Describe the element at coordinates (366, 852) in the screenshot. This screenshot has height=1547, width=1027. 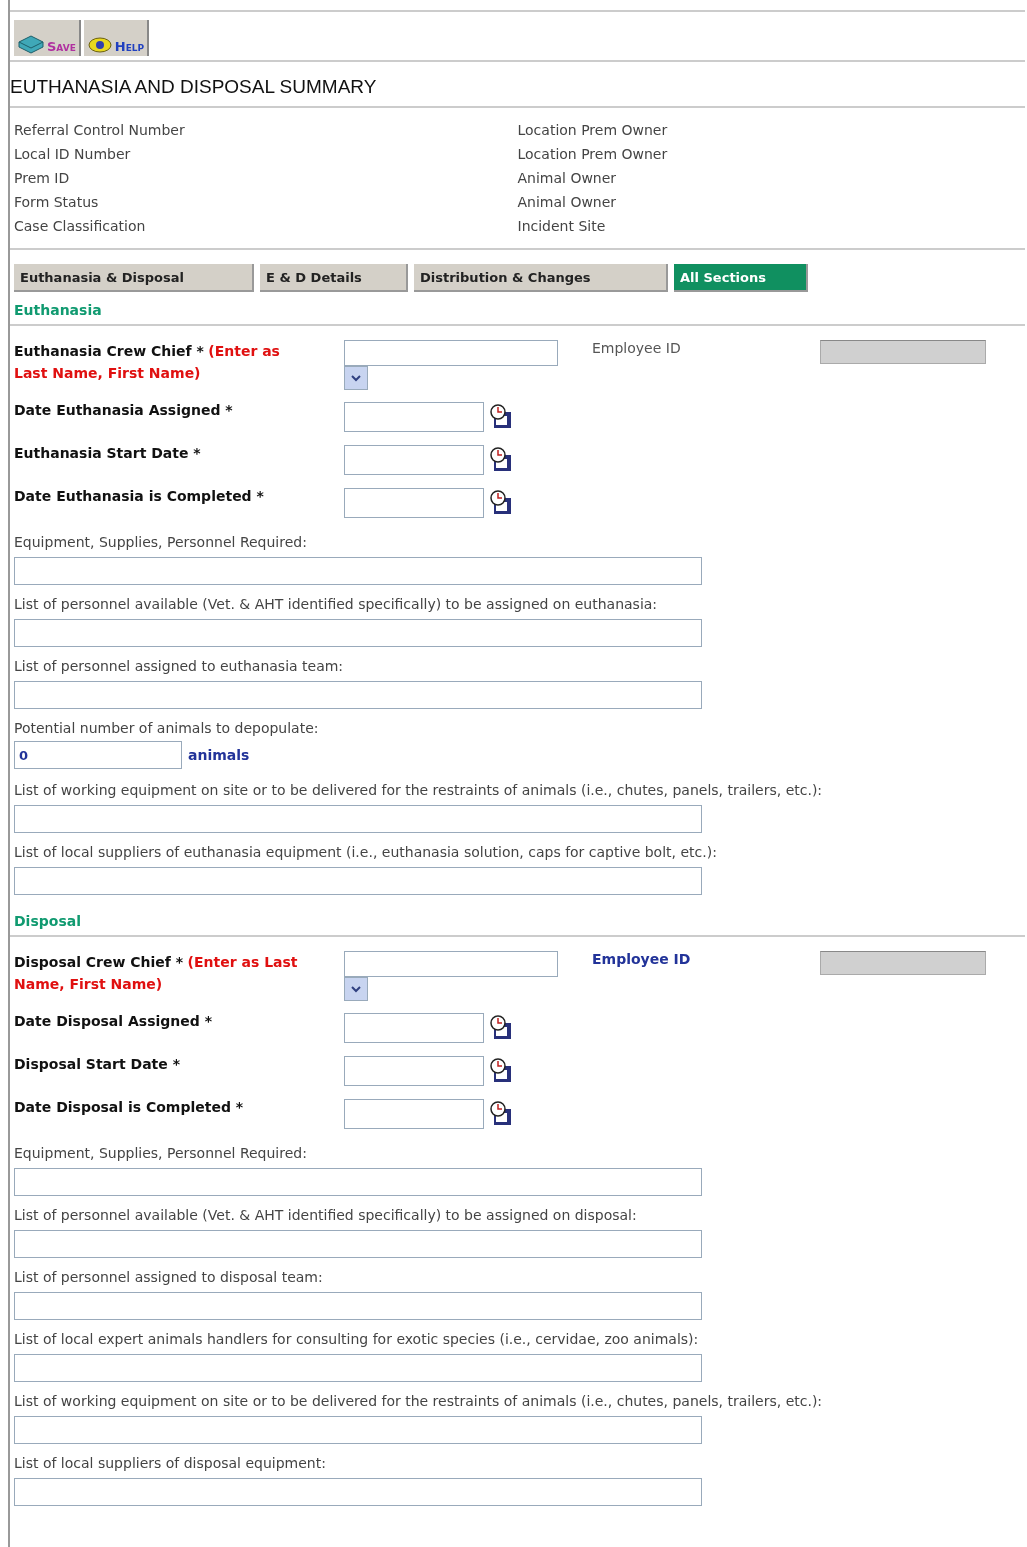
I see `field-label: List of local suppliers of euthanasia equipment (i.e., euthanasia solution, caps for captive bolt, etc.):` at that location.